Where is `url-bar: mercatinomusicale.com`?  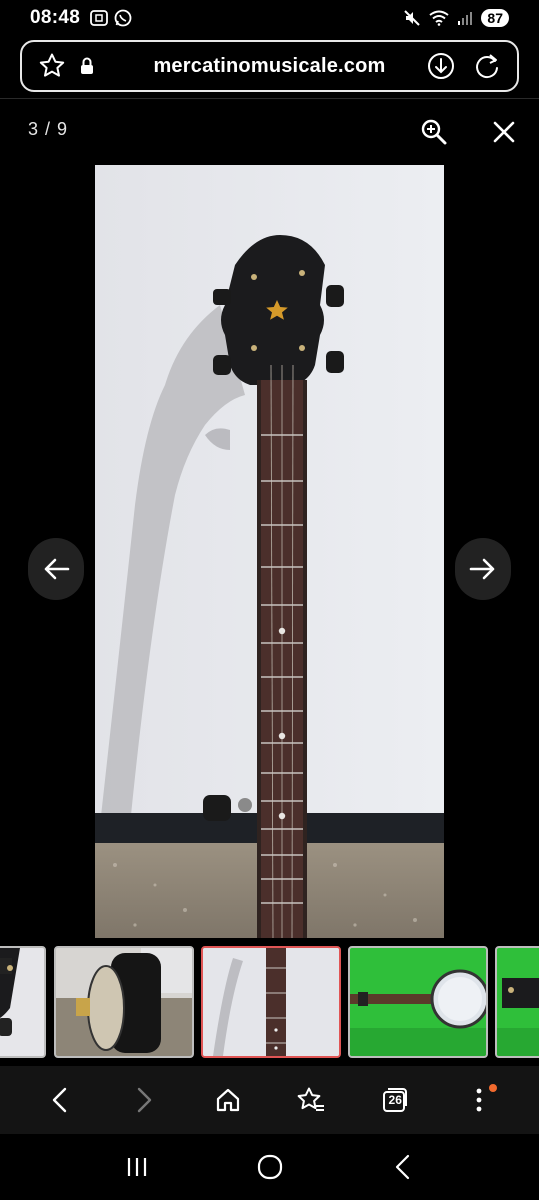
url-bar: mercatinomusicale.com is located at coordinates (269, 66).